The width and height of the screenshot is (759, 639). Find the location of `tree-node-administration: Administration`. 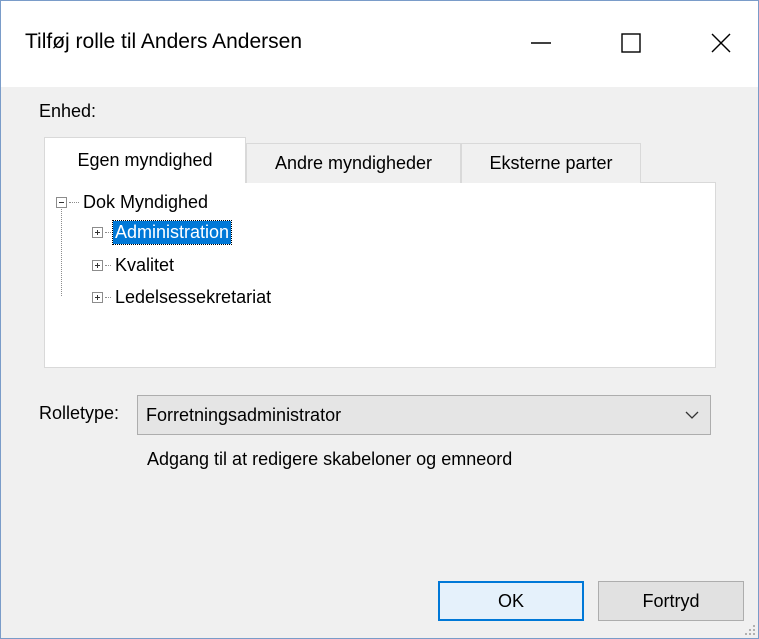

tree-node-administration: Administration is located at coordinates (144, 232).